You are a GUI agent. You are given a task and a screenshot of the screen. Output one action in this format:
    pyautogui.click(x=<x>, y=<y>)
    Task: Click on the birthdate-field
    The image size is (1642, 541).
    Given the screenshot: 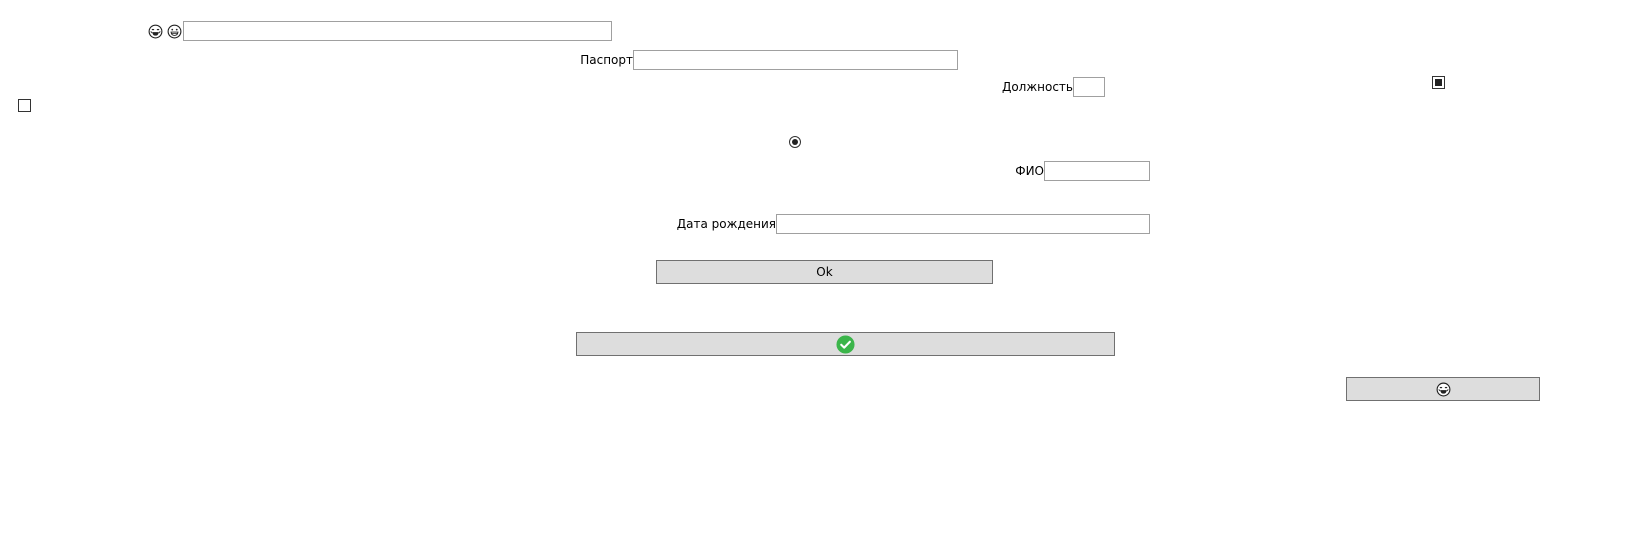 What is the action you would take?
    pyautogui.click(x=963, y=224)
    